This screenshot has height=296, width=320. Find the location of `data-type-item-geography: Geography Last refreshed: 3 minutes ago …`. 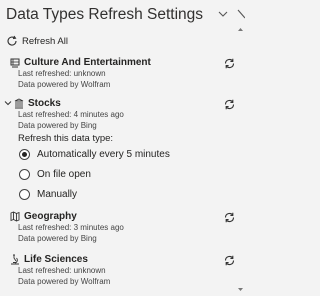

data-type-item-geography: Geography Last refreshed: 3 minutes ago … is located at coordinates (120, 226).